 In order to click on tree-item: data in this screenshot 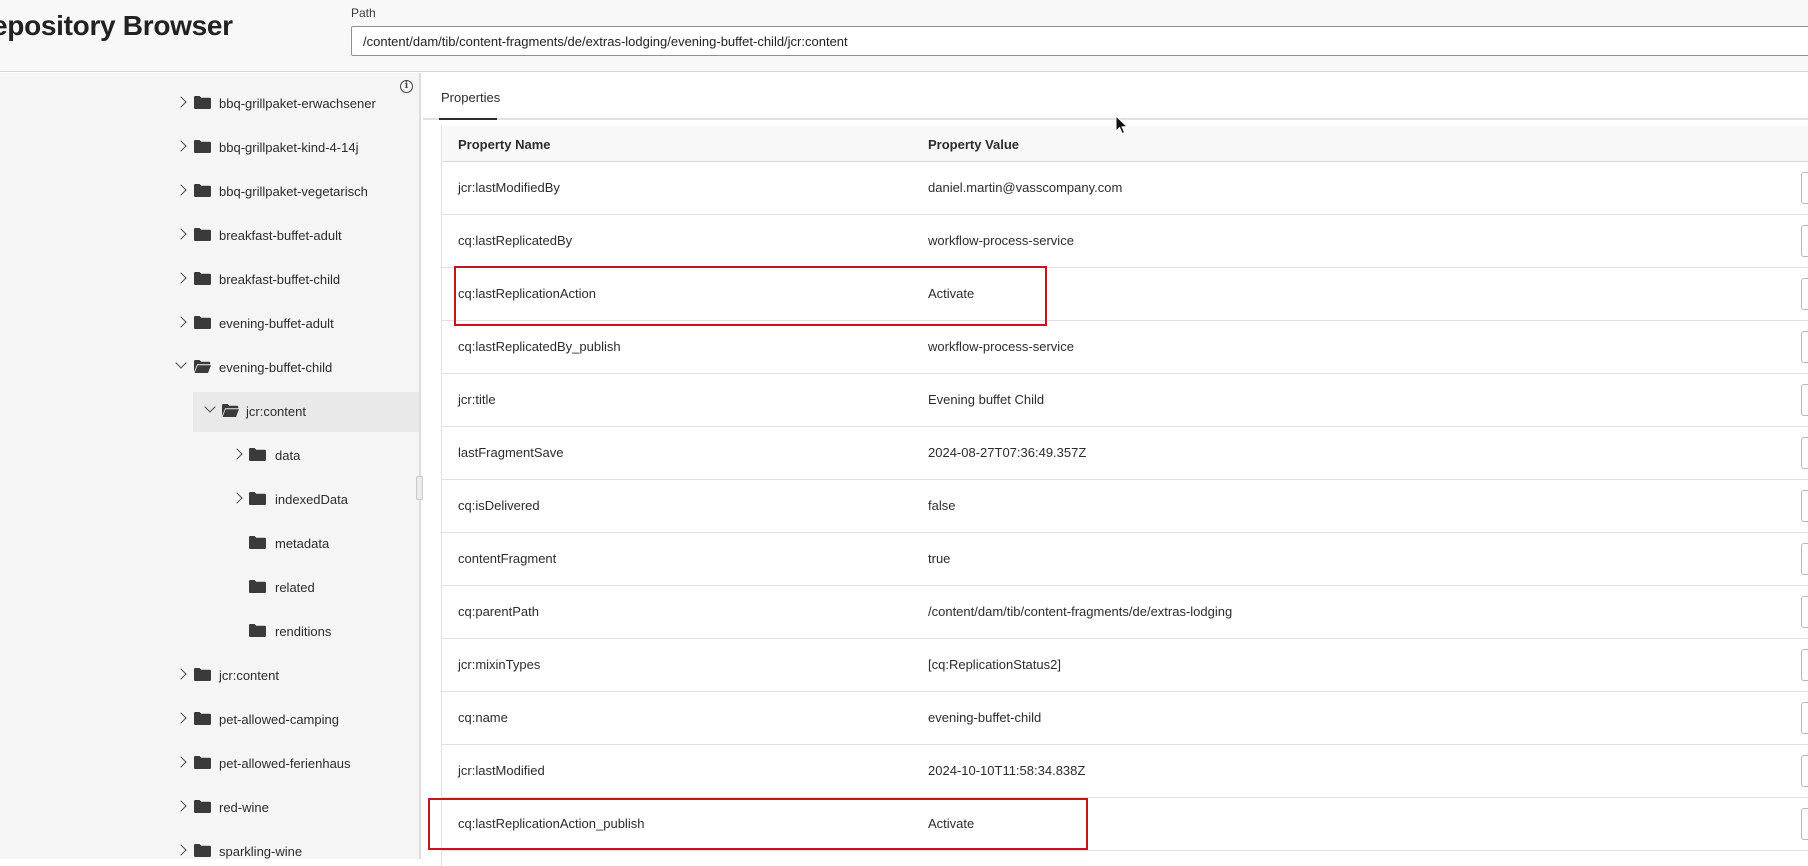, I will do `click(209, 456)`.